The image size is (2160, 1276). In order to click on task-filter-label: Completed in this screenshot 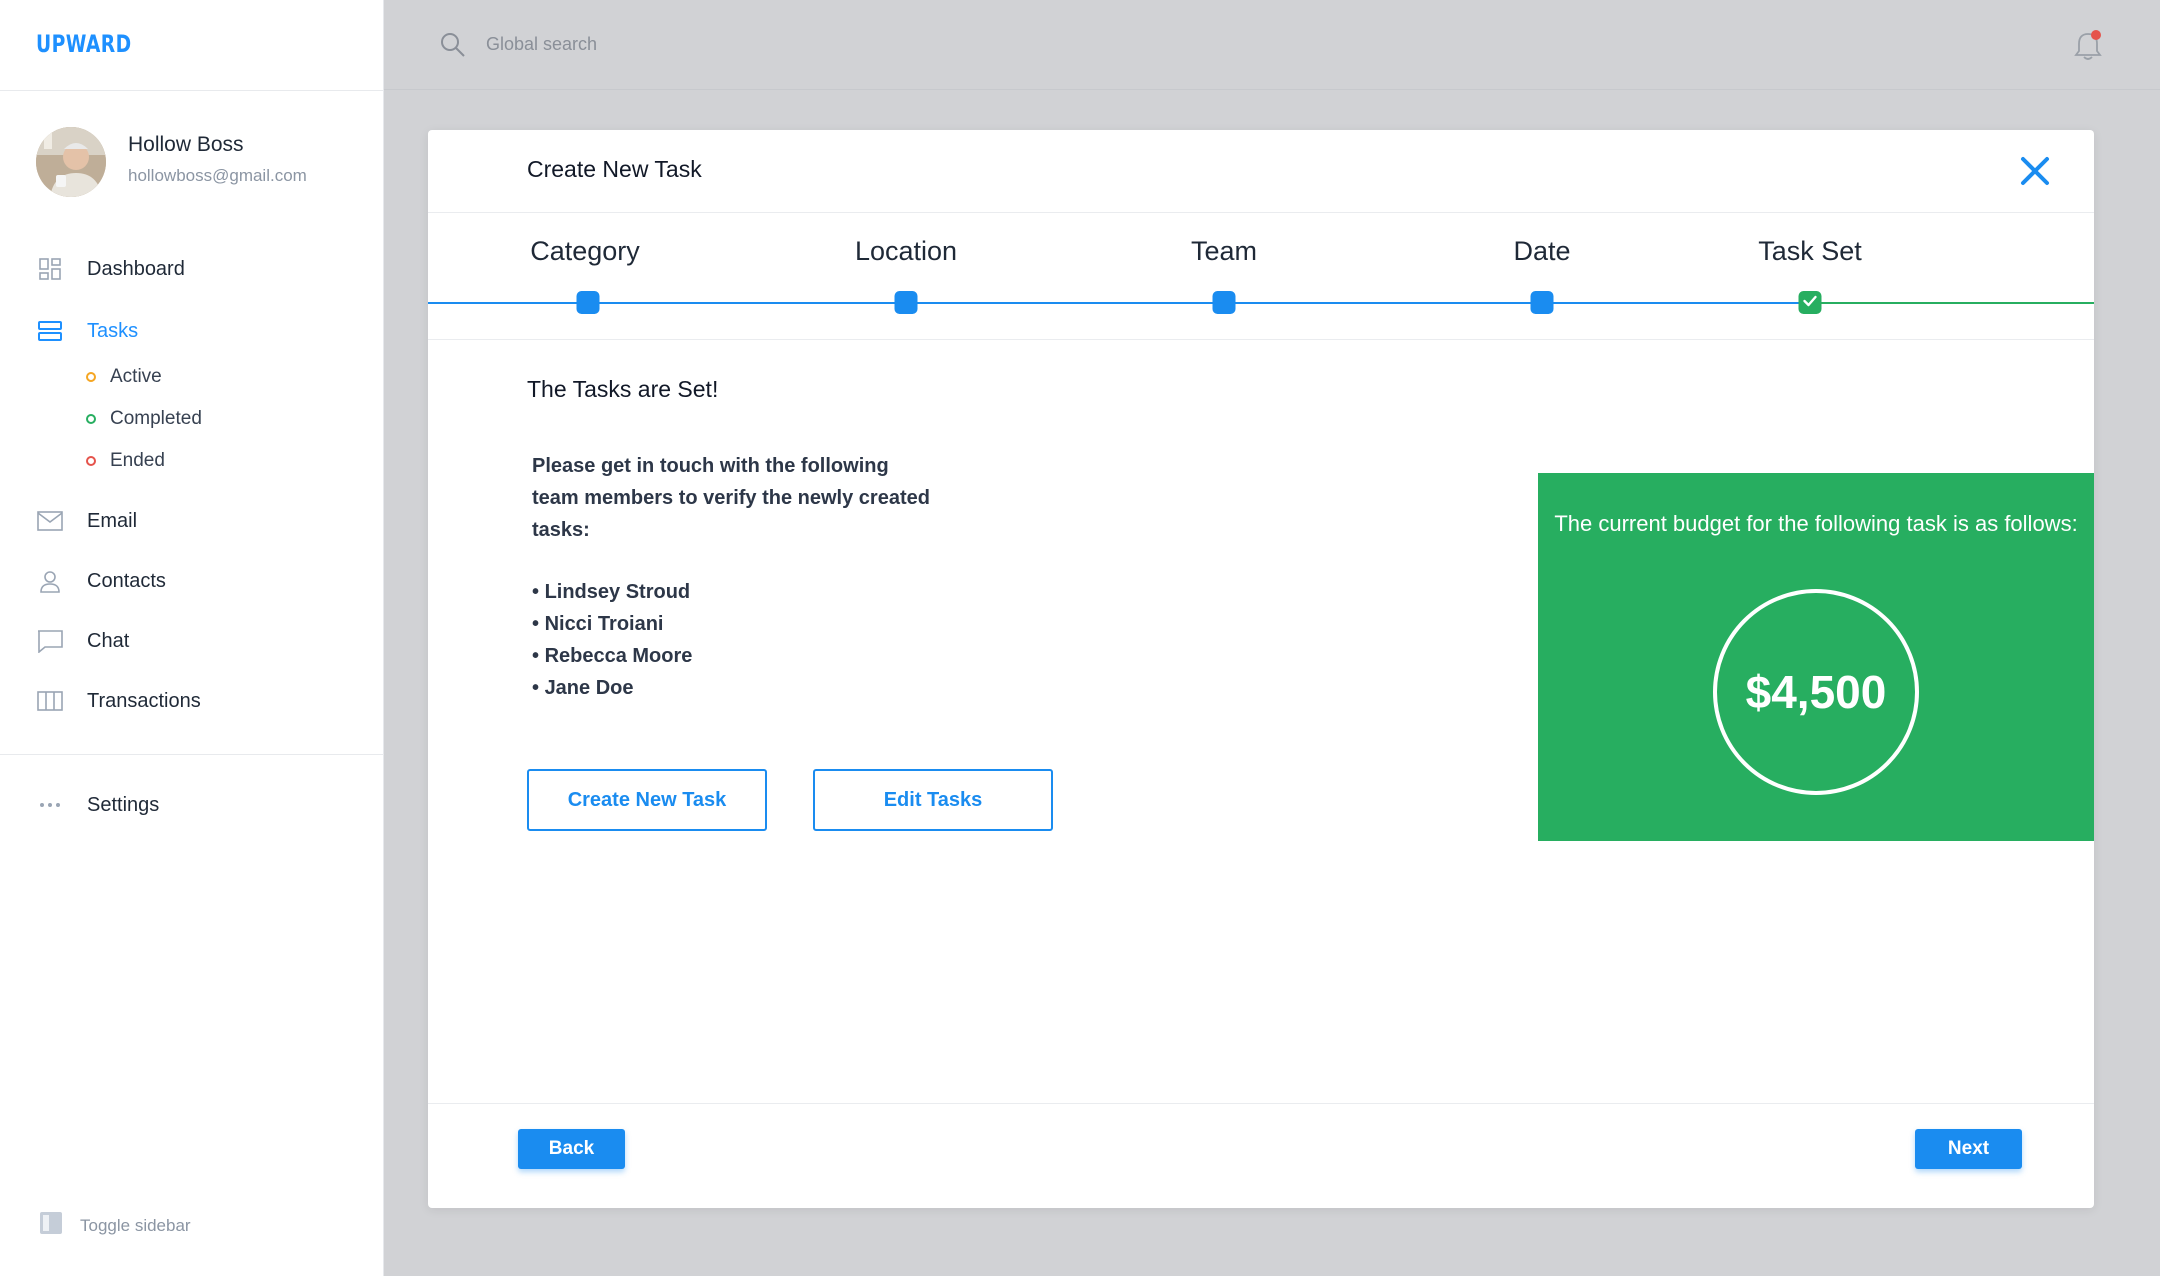, I will do `click(156, 418)`.